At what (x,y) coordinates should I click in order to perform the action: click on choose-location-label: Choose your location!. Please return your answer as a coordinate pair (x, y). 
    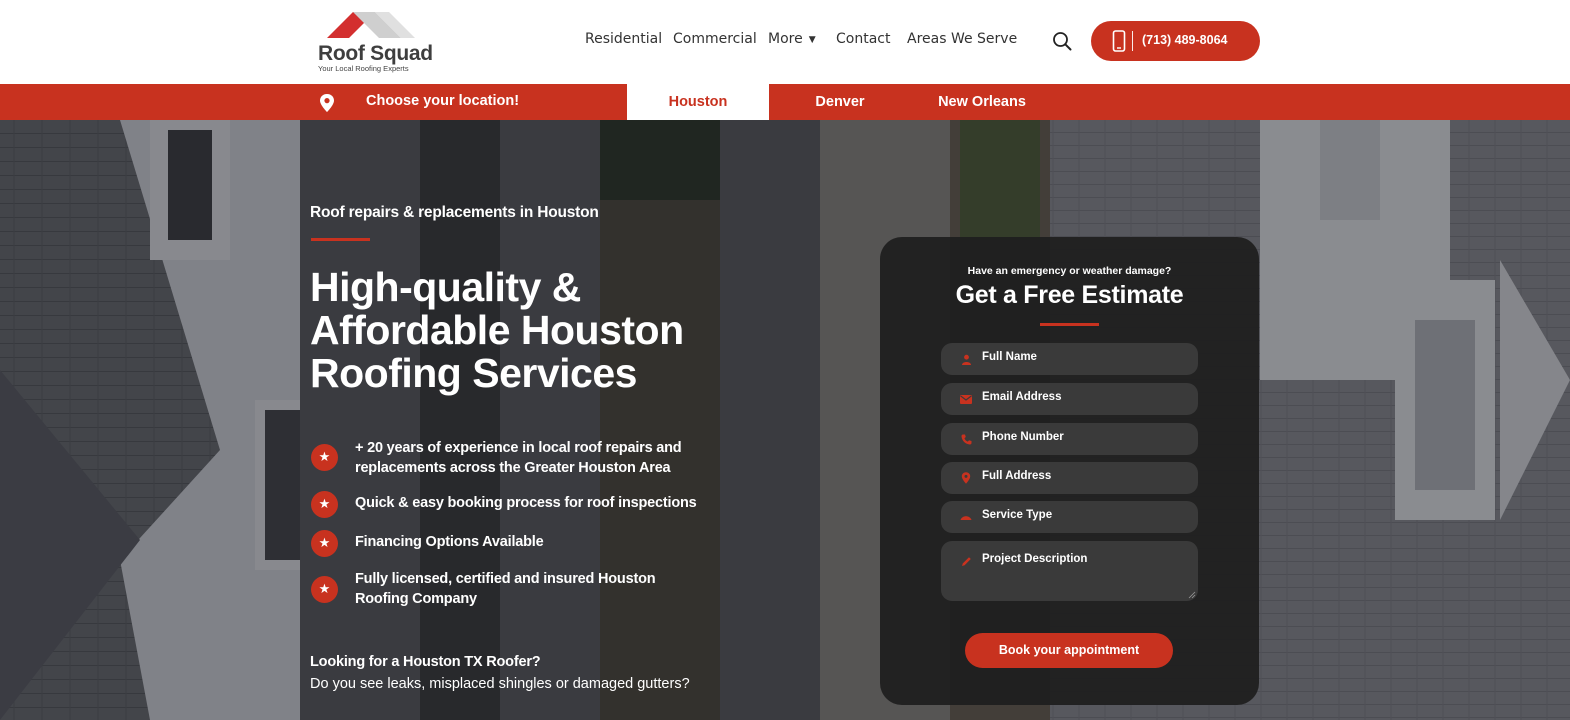
    Looking at the image, I should click on (443, 101).